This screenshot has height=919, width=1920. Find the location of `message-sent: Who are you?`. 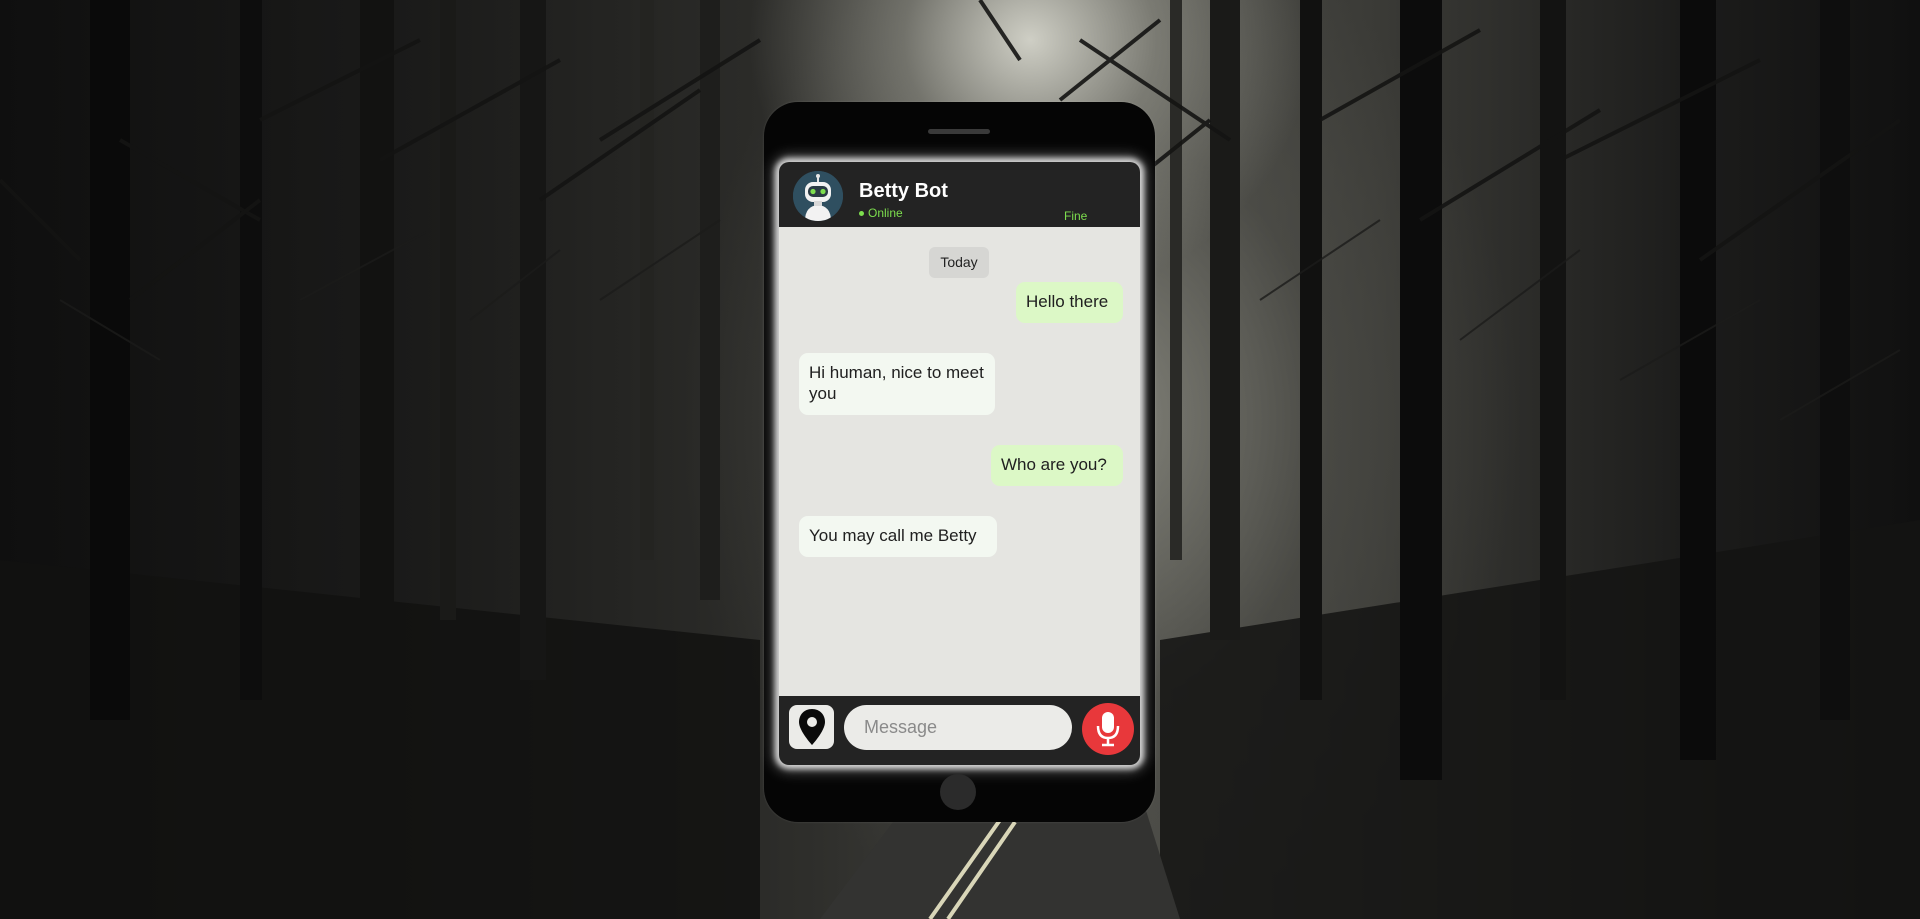

message-sent: Who are you? is located at coordinates (1057, 465).